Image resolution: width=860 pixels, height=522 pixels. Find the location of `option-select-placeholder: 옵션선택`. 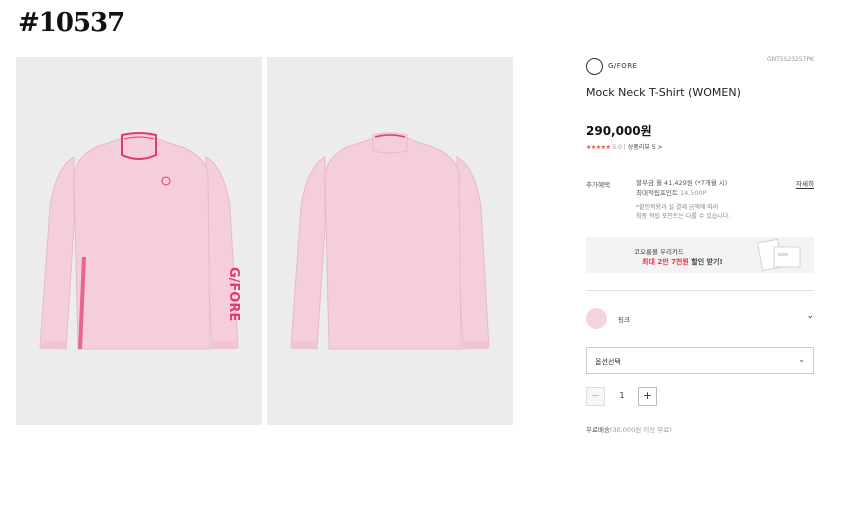

option-select-placeholder: 옵션선택 is located at coordinates (608, 362).